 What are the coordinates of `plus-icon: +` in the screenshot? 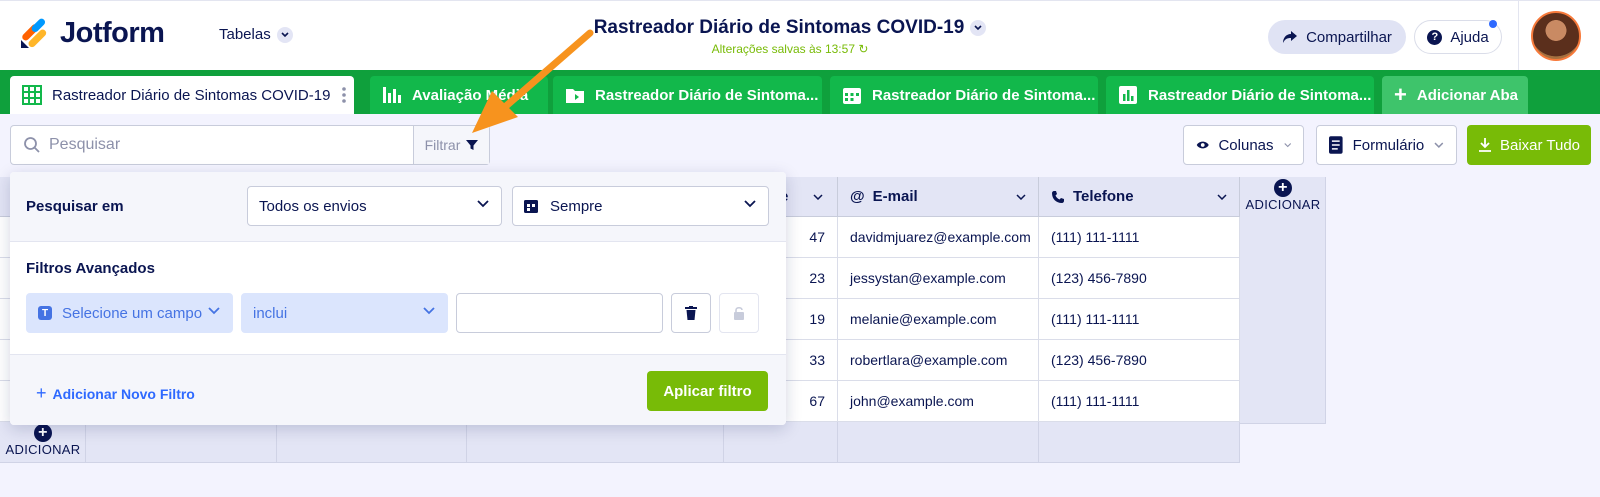 It's located at (41, 393).